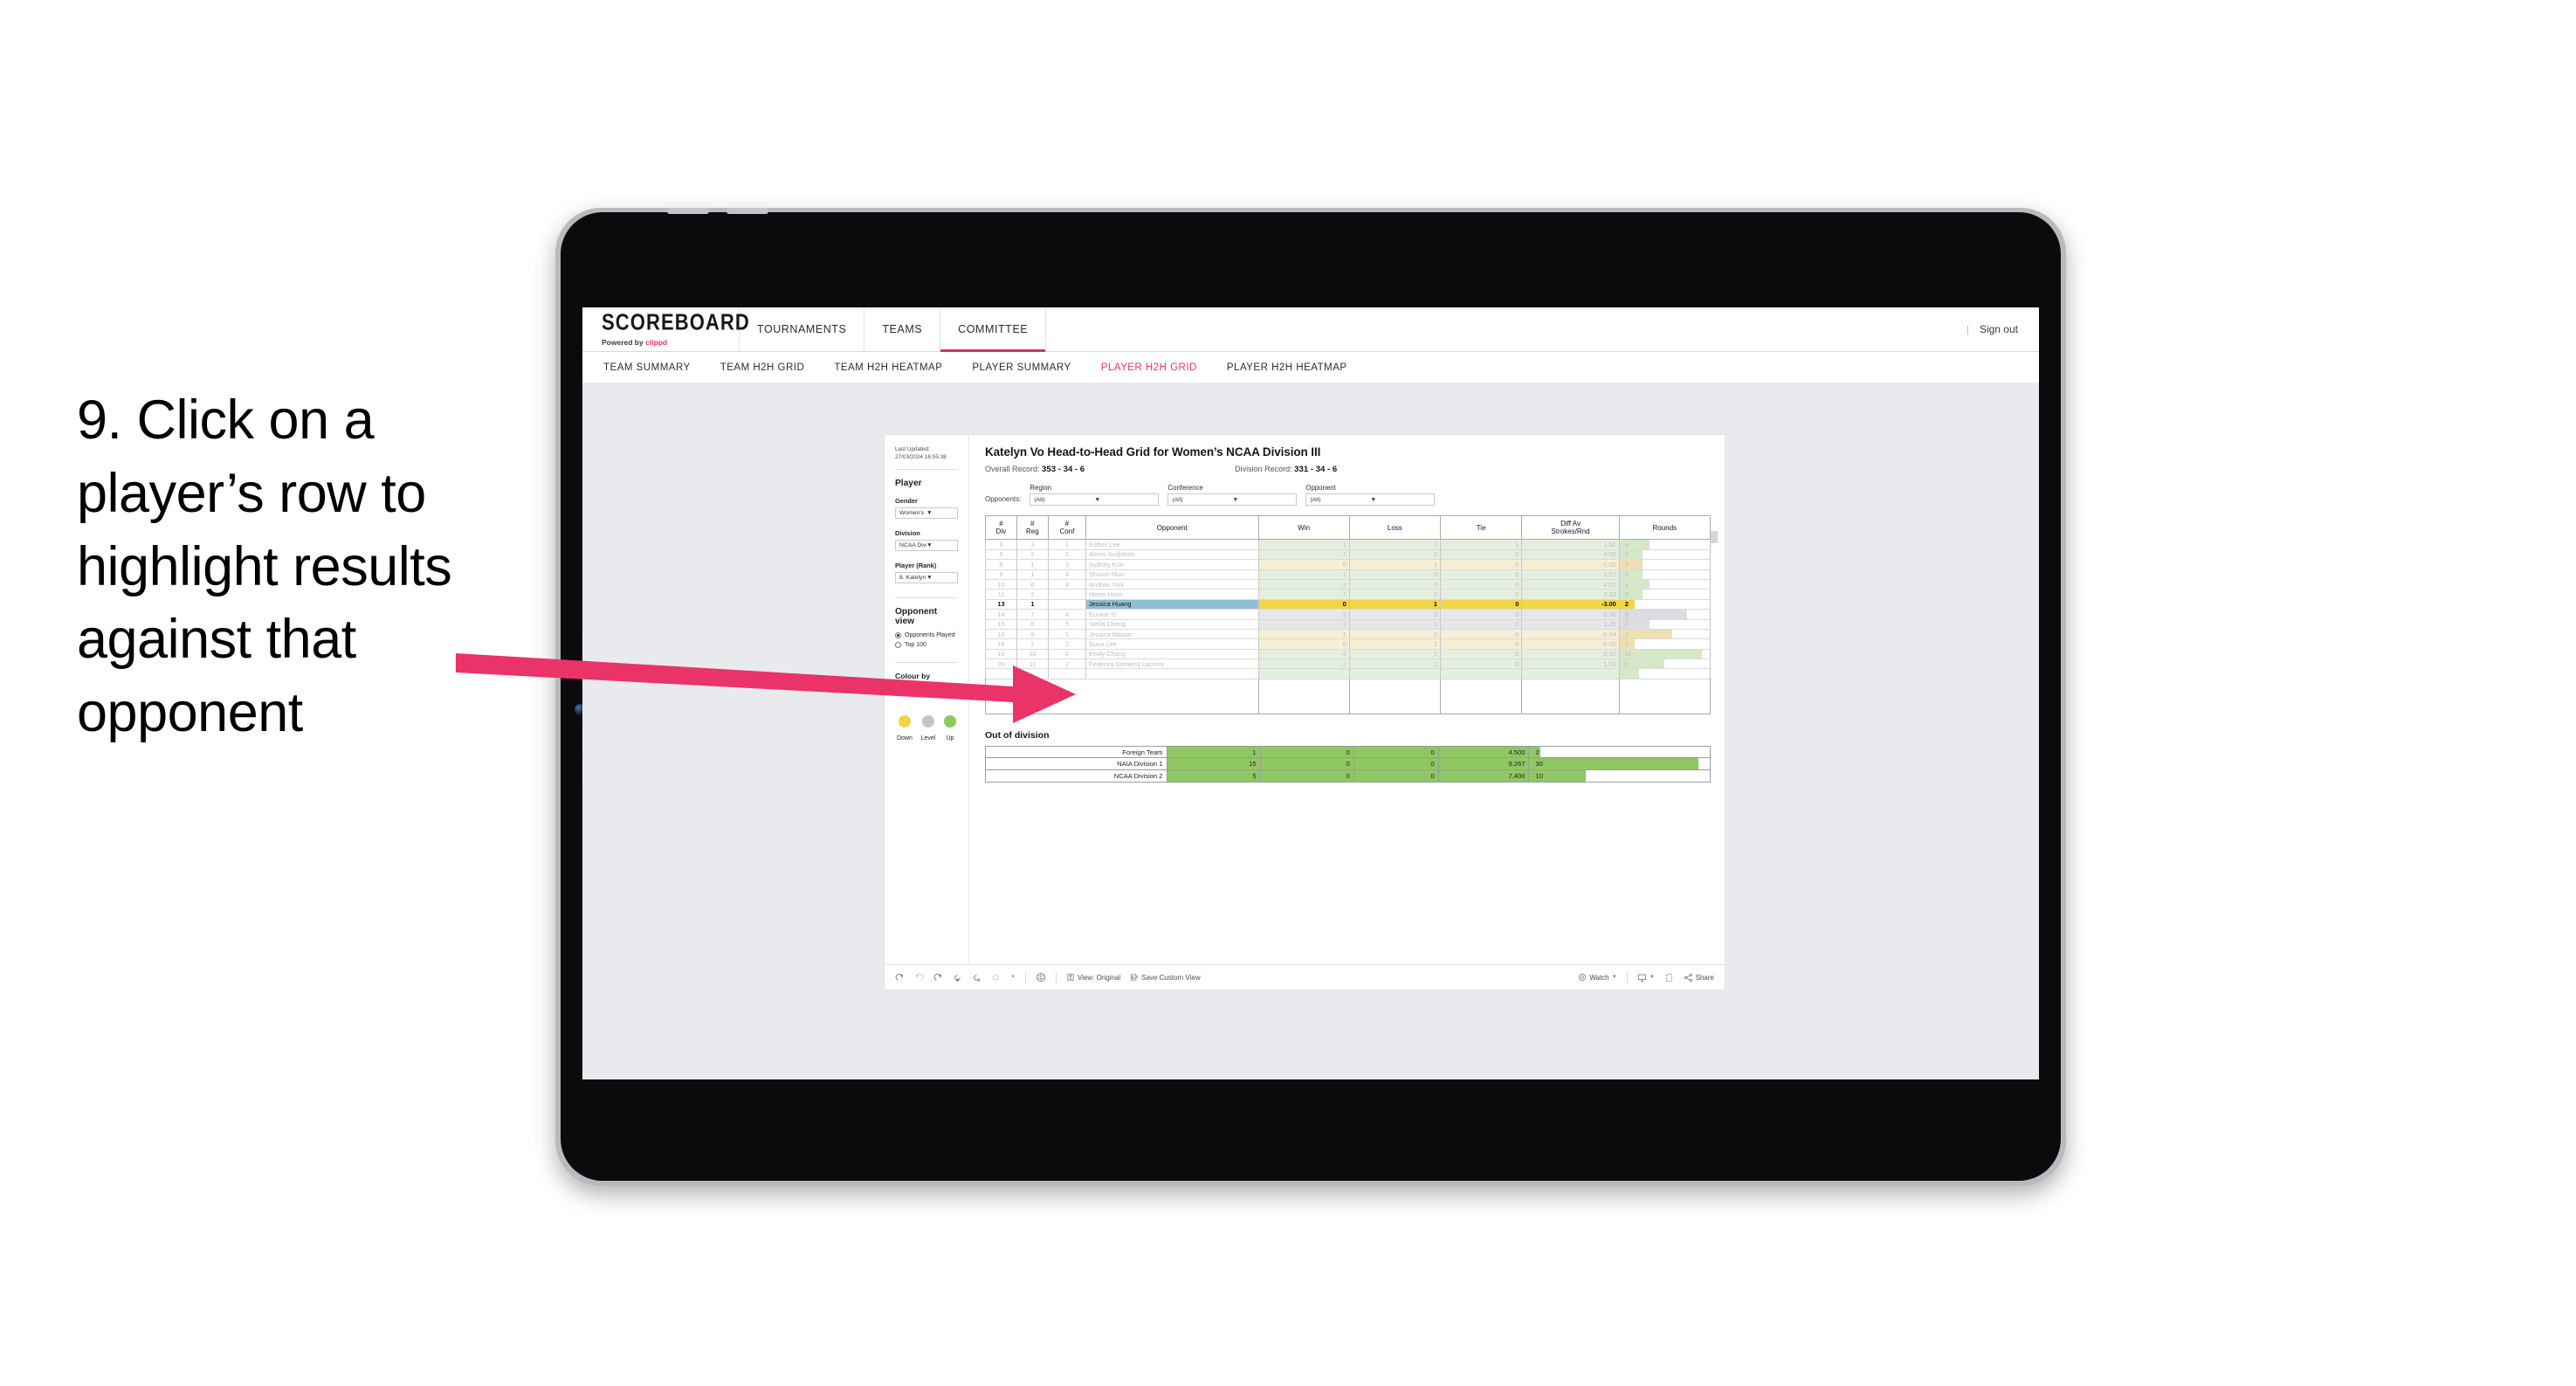 The height and width of the screenshot is (1386, 2576). What do you see at coordinates (1001, 574) in the screenshot?
I see `cell-div: 9` at bounding box center [1001, 574].